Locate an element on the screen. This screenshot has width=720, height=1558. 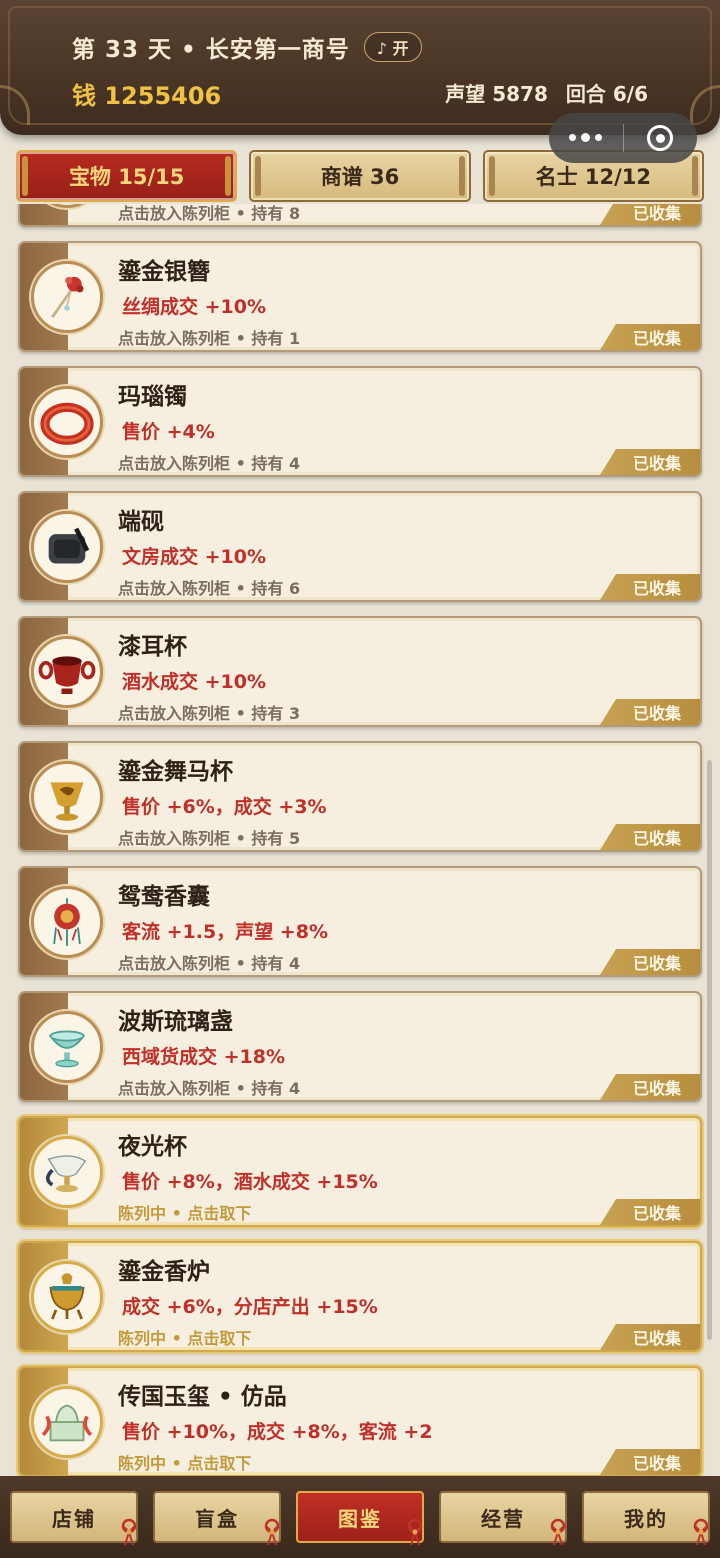
treasure-card: 鎏金银簪丝绸成交 +10% 点击放入陈列柜 • 持有 1 已收集 is located at coordinates (360, 296).